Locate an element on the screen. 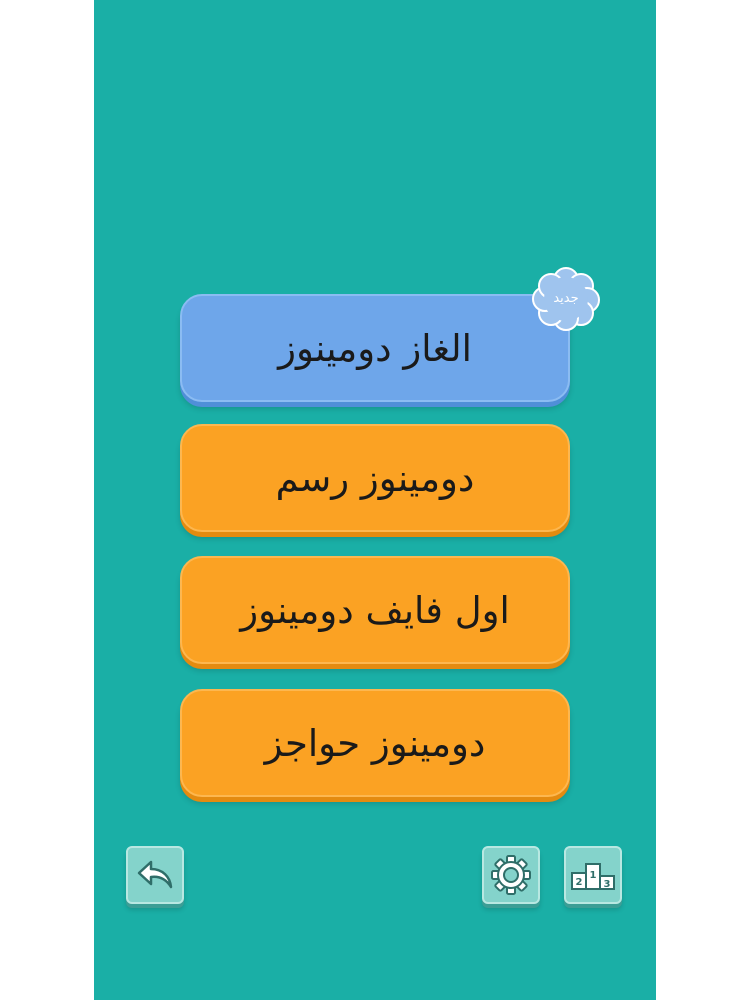  podium-rank-3: 3 is located at coordinates (607, 884).